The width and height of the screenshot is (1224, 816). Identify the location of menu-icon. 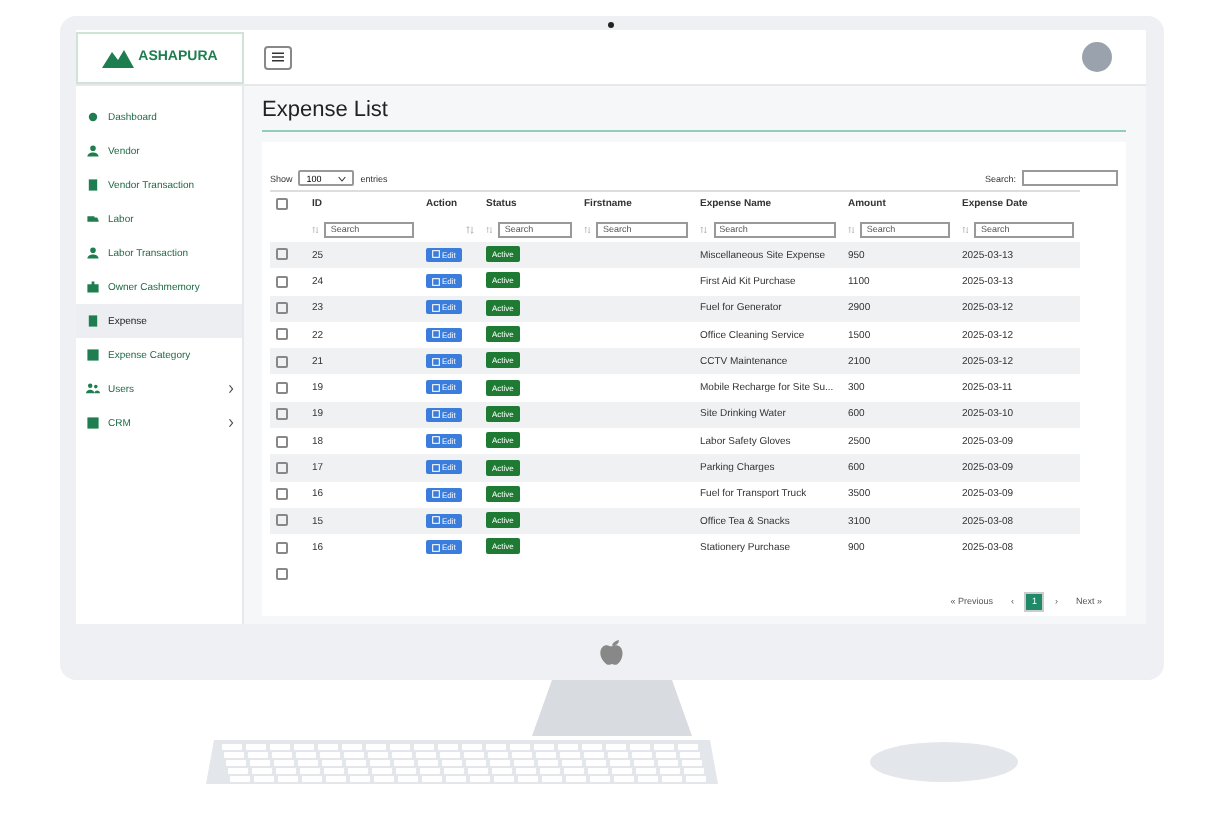
(278, 57).